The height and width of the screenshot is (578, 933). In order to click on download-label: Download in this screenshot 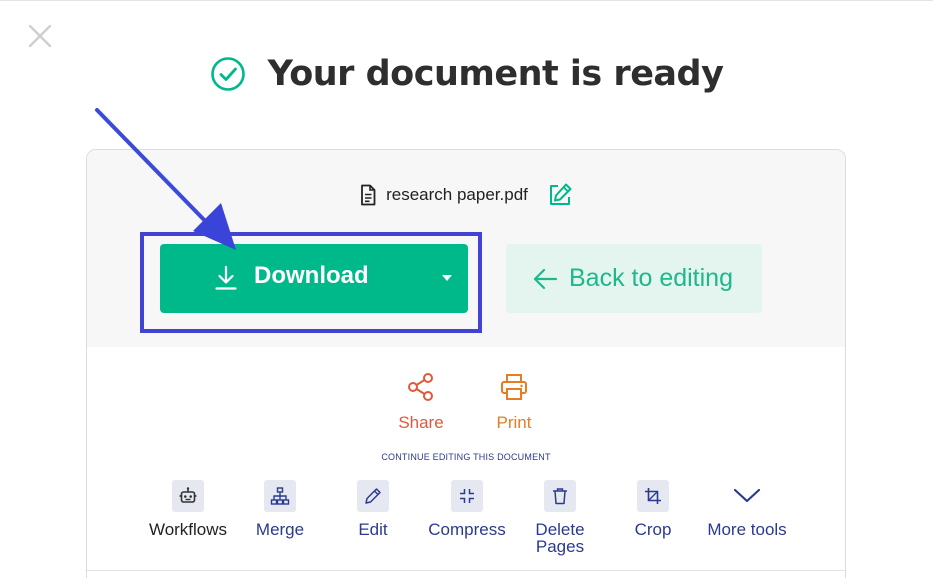, I will do `click(311, 275)`.